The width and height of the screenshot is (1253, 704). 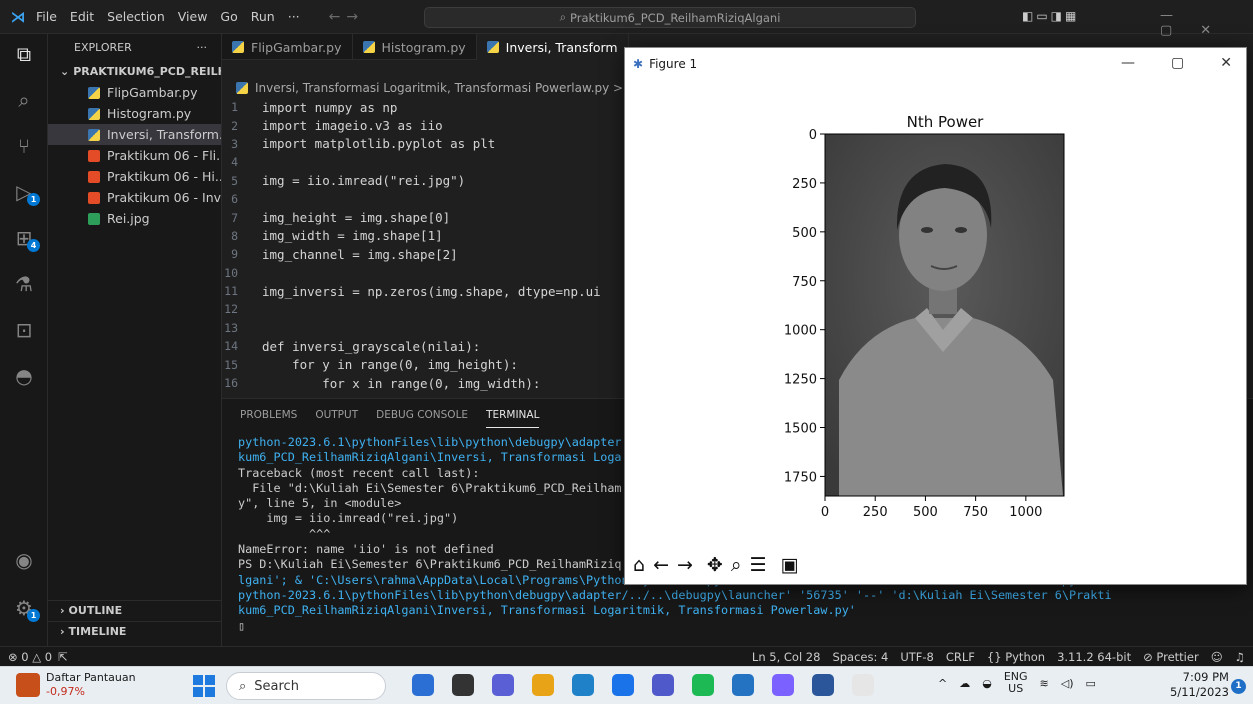 I want to click on explorer-more-button: ···, so click(x=202, y=47).